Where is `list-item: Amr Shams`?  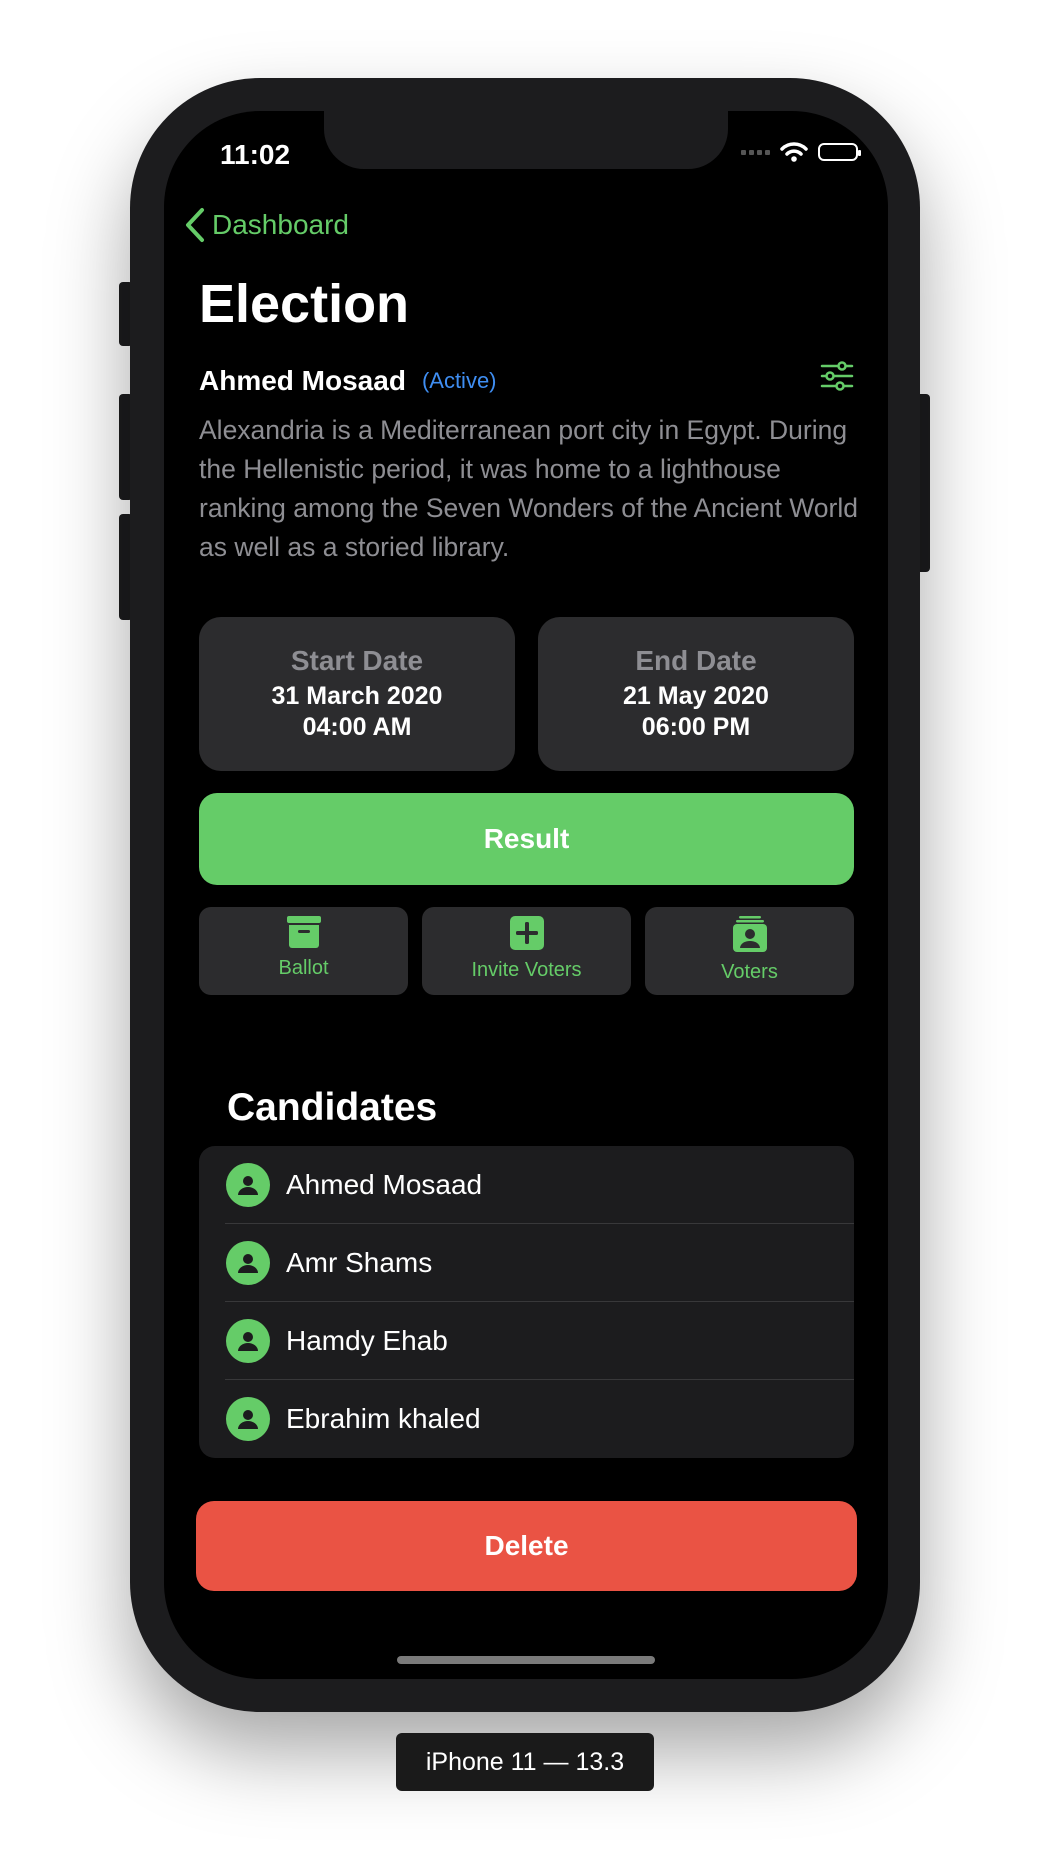 list-item: Amr Shams is located at coordinates (526, 1263).